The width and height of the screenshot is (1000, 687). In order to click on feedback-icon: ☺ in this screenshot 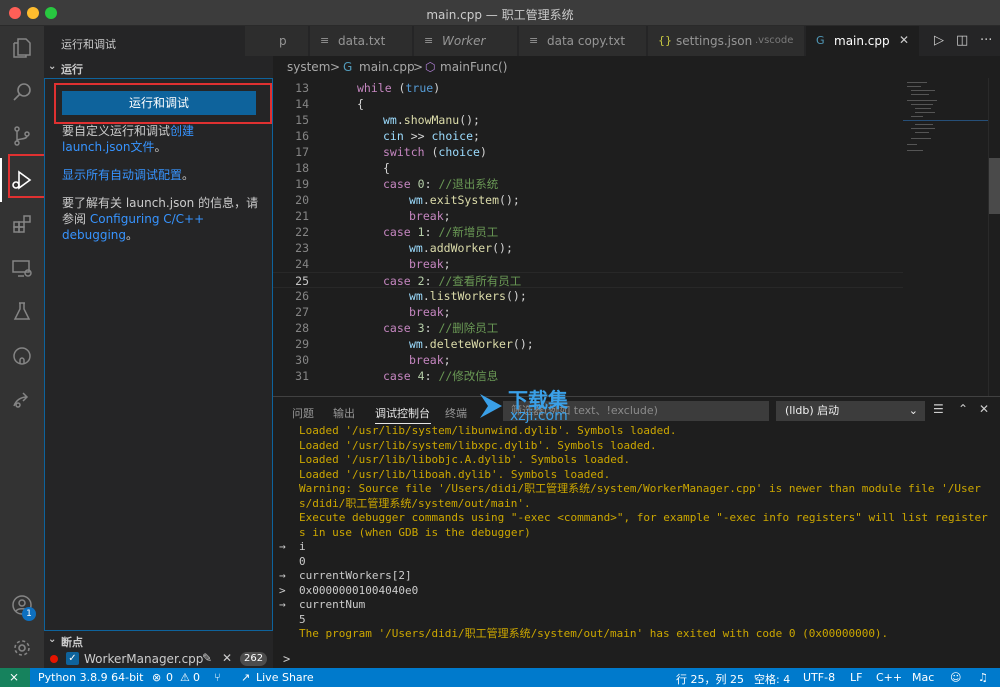, I will do `click(955, 677)`.